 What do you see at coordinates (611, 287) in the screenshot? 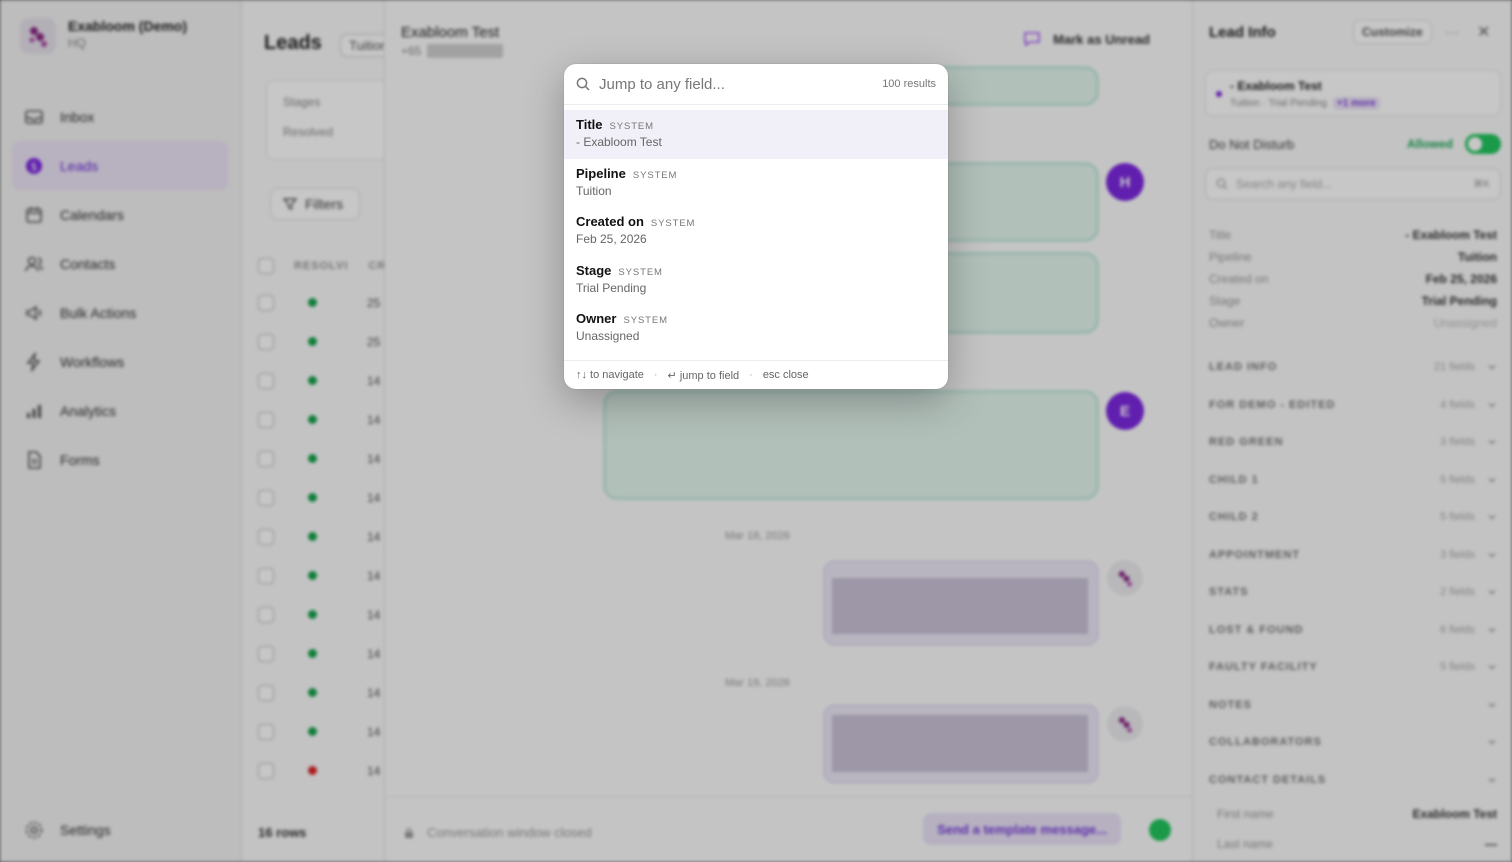
I see `result-value: Trial Pending` at bounding box center [611, 287].